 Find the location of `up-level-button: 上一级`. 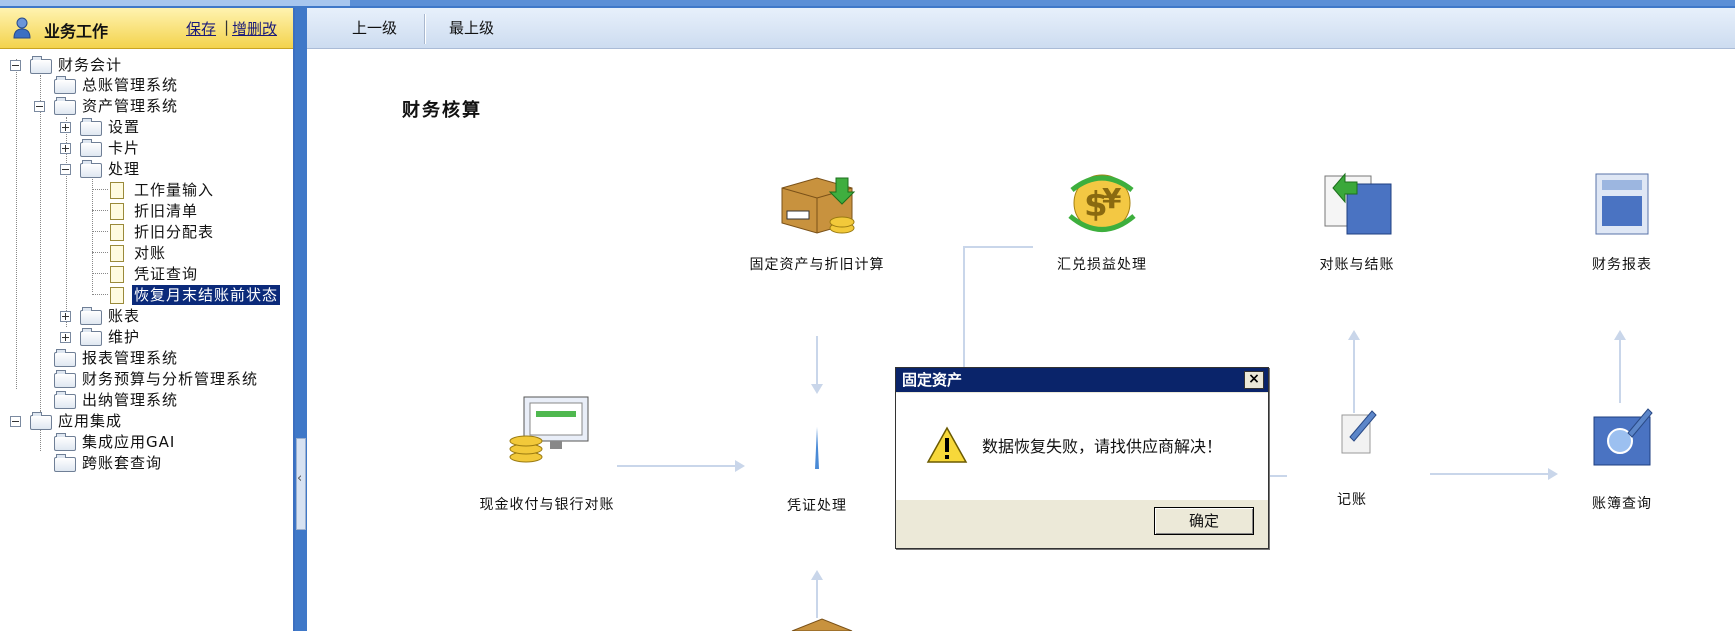

up-level-button: 上一级 is located at coordinates (374, 28).